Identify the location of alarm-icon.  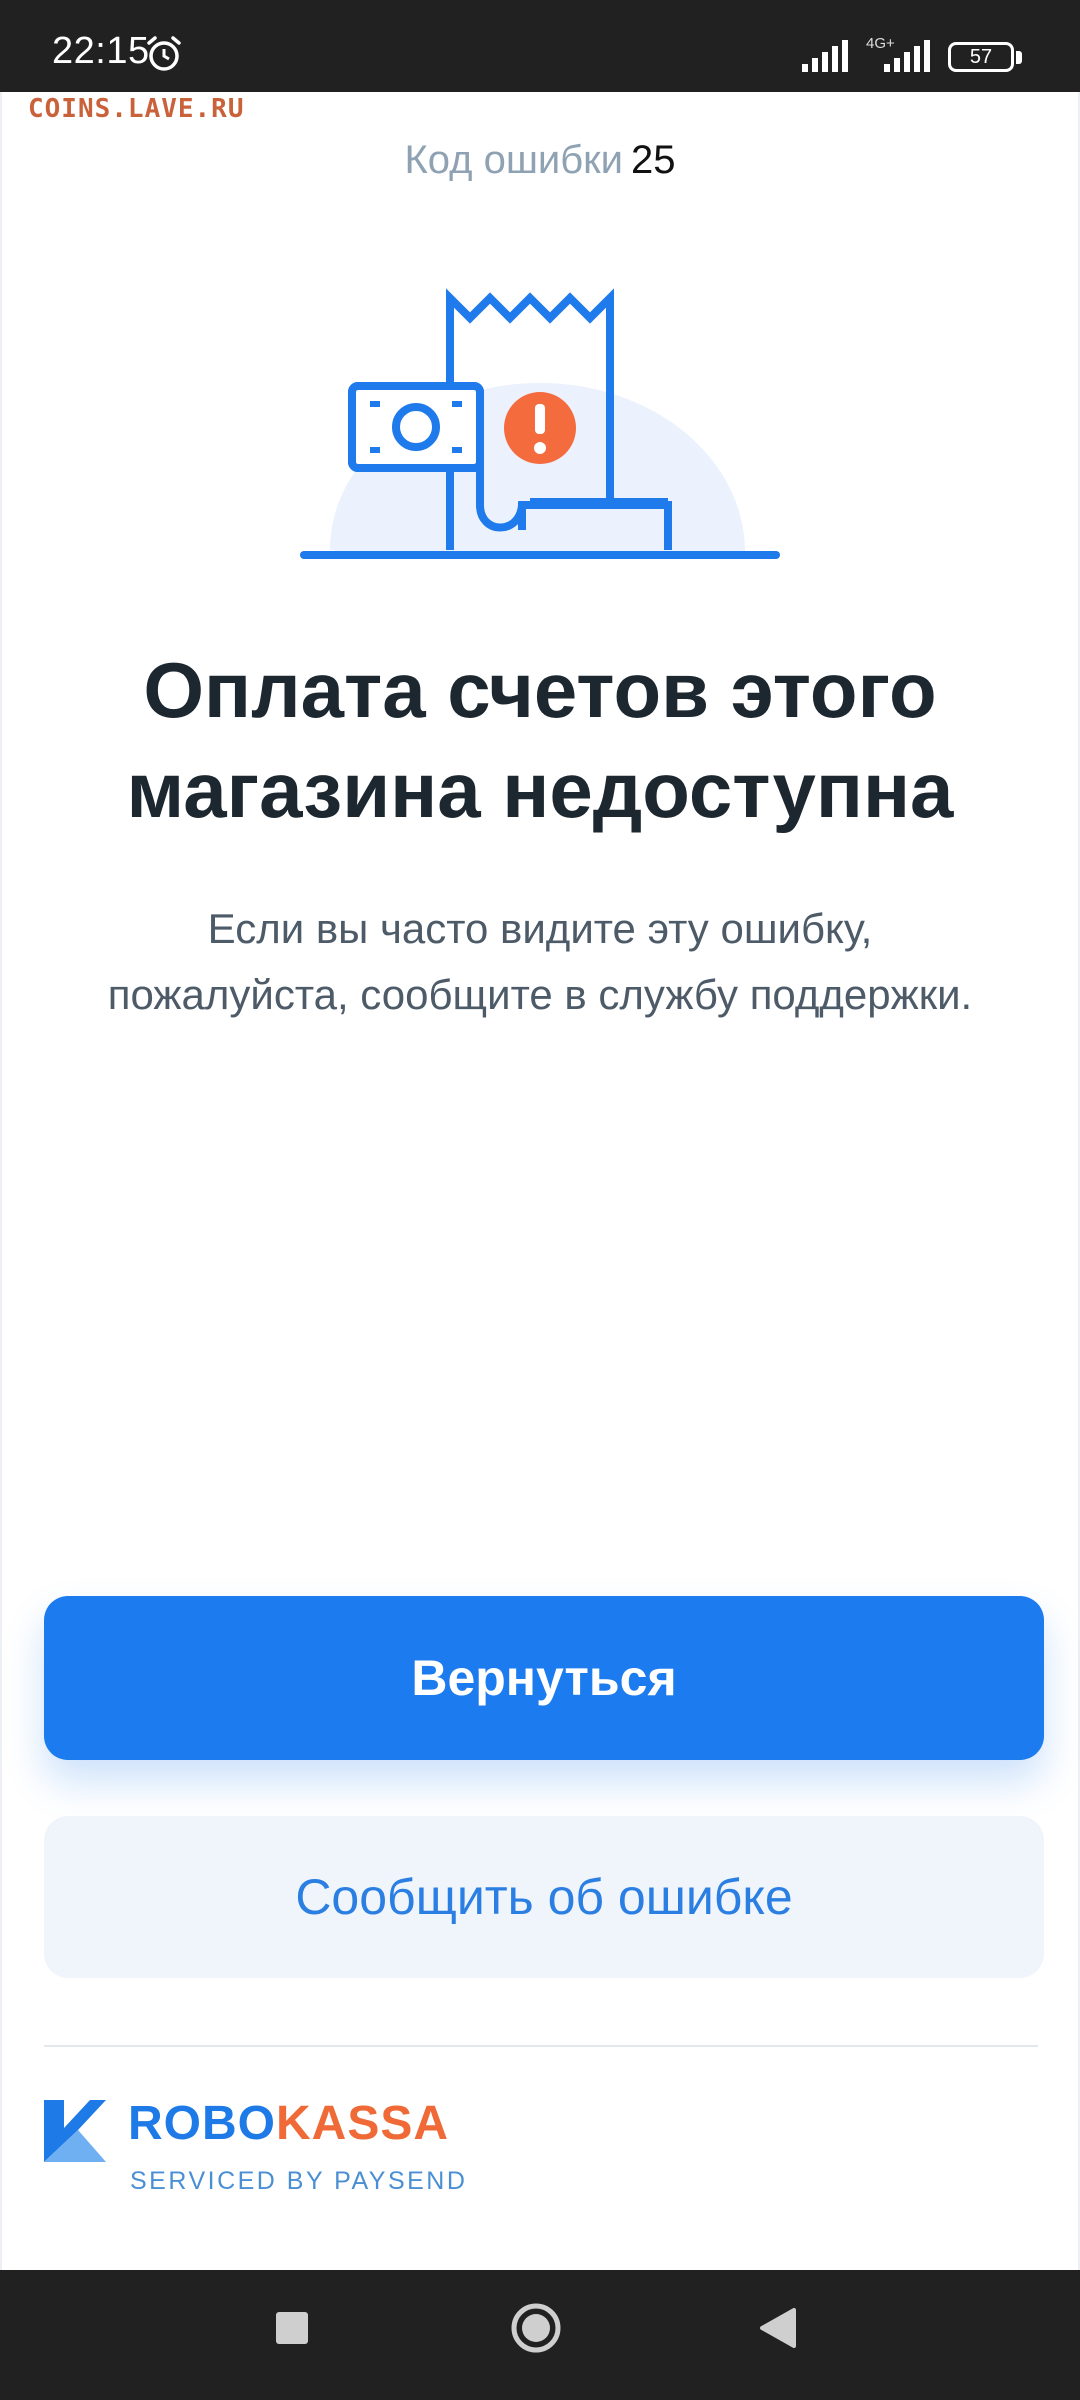
(164, 53).